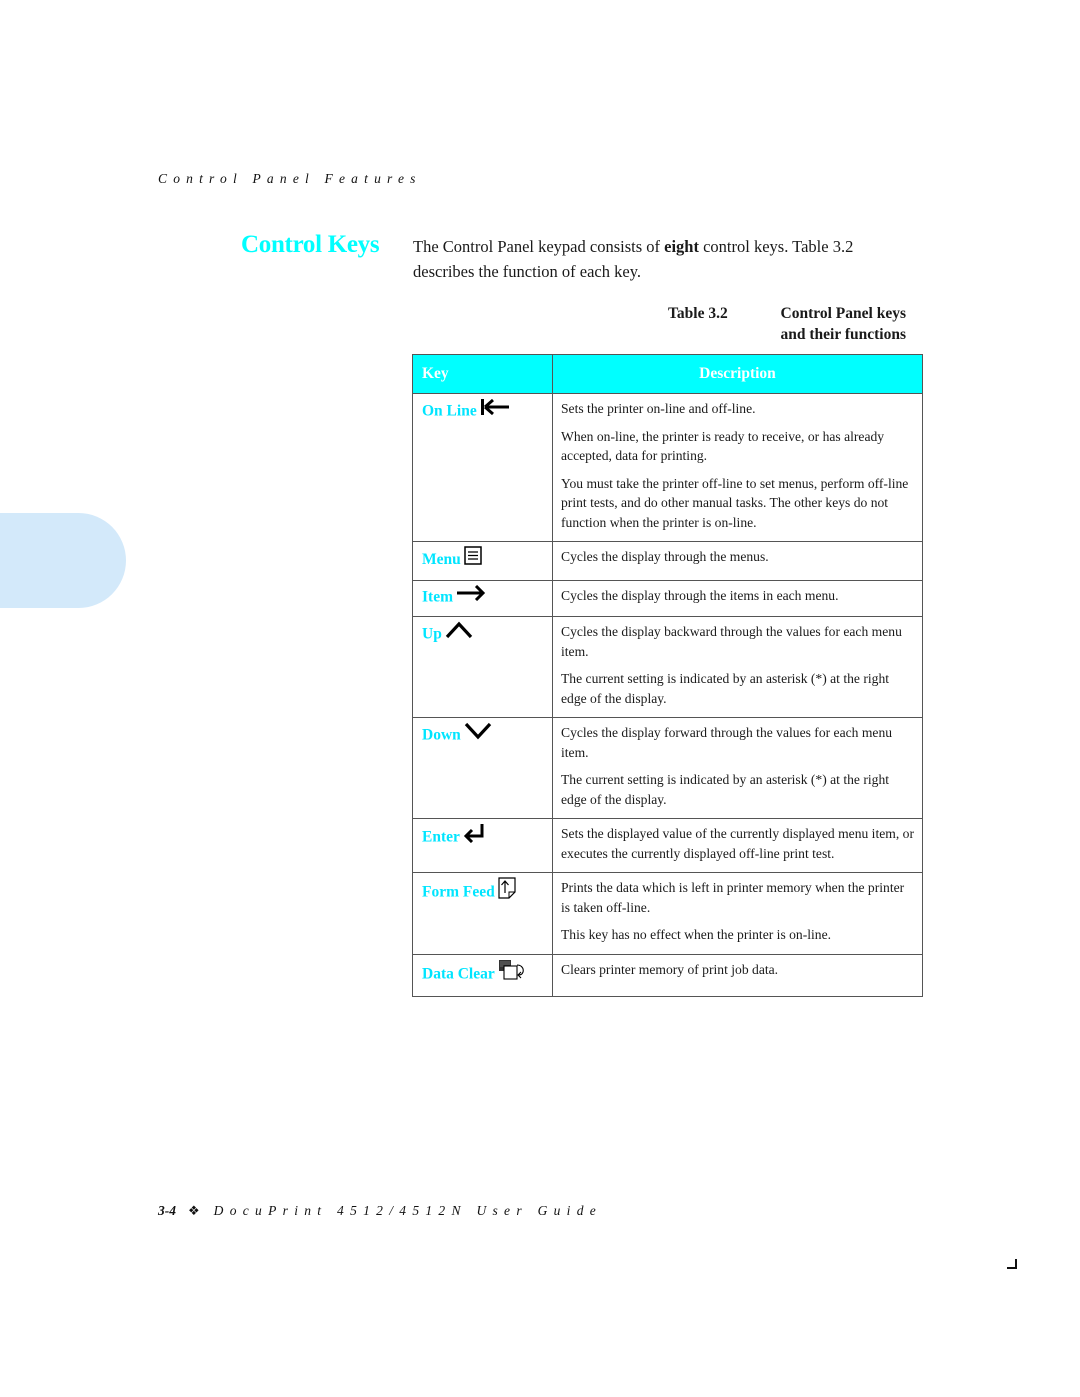 Image resolution: width=1080 pixels, height=1397 pixels. I want to click on page-footer: 3-4 ❖ DocuPrint 4512/4512N User Guide, so click(380, 1211).